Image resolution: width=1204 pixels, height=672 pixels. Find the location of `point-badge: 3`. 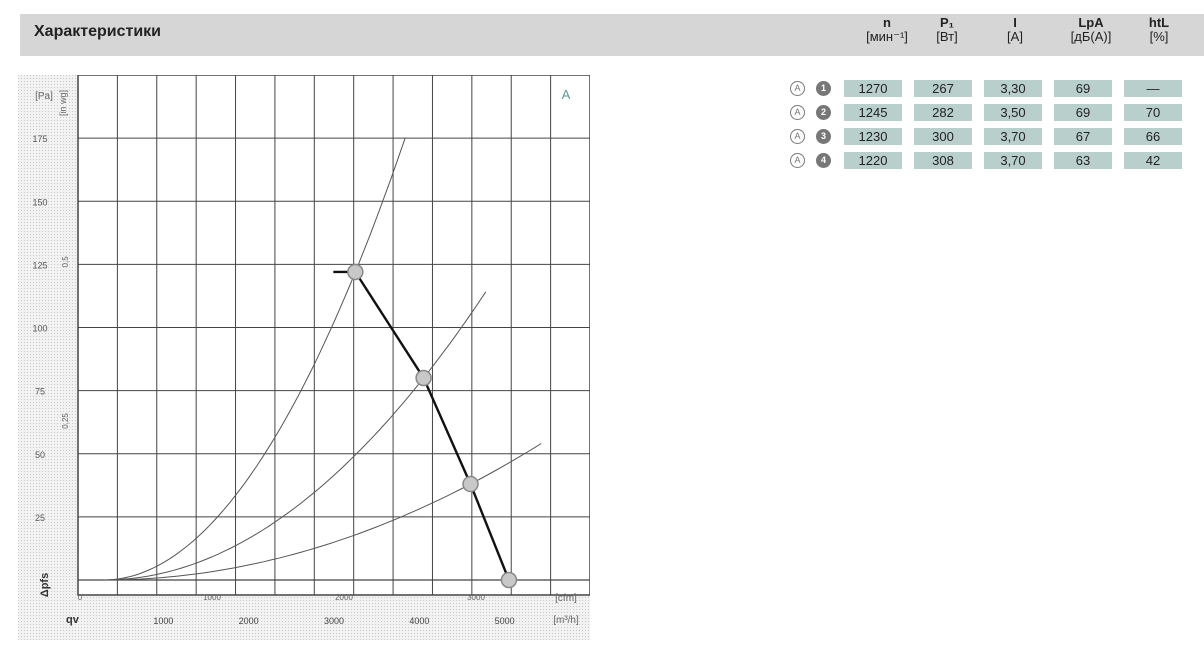

point-badge: 3 is located at coordinates (823, 136).